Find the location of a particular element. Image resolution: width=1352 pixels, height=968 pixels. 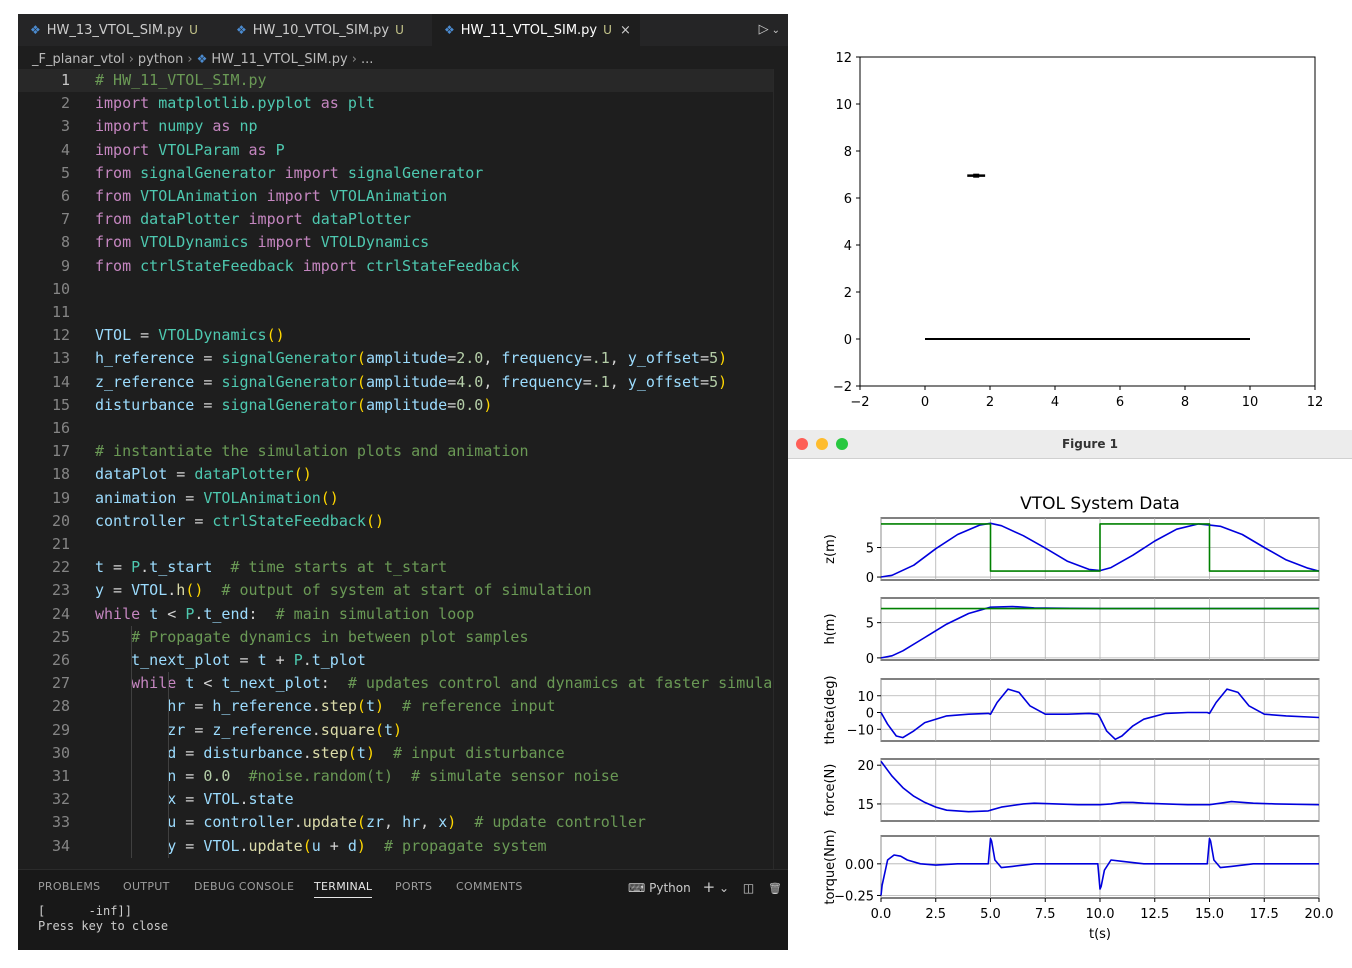

x-tick-label: 12 is located at coordinates (1315, 402).